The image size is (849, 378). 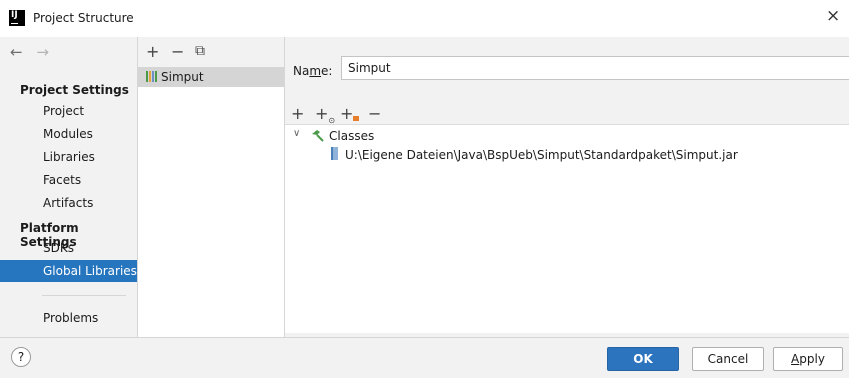 I want to click on add-special-root-button: +⊙, so click(x=325, y=114).